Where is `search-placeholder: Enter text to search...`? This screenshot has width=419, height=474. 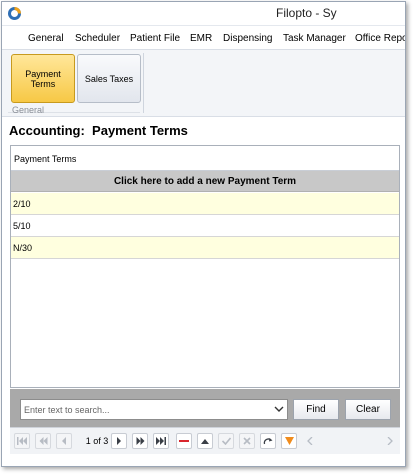 search-placeholder: Enter text to search... is located at coordinates (67, 410).